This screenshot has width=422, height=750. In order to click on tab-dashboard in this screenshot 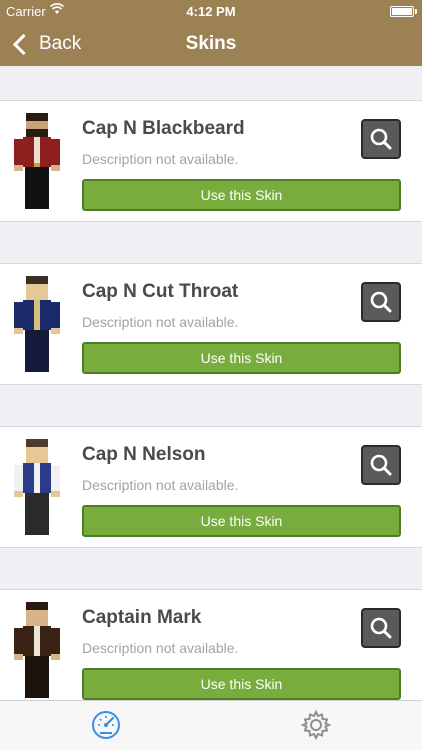, I will do `click(106, 725)`.